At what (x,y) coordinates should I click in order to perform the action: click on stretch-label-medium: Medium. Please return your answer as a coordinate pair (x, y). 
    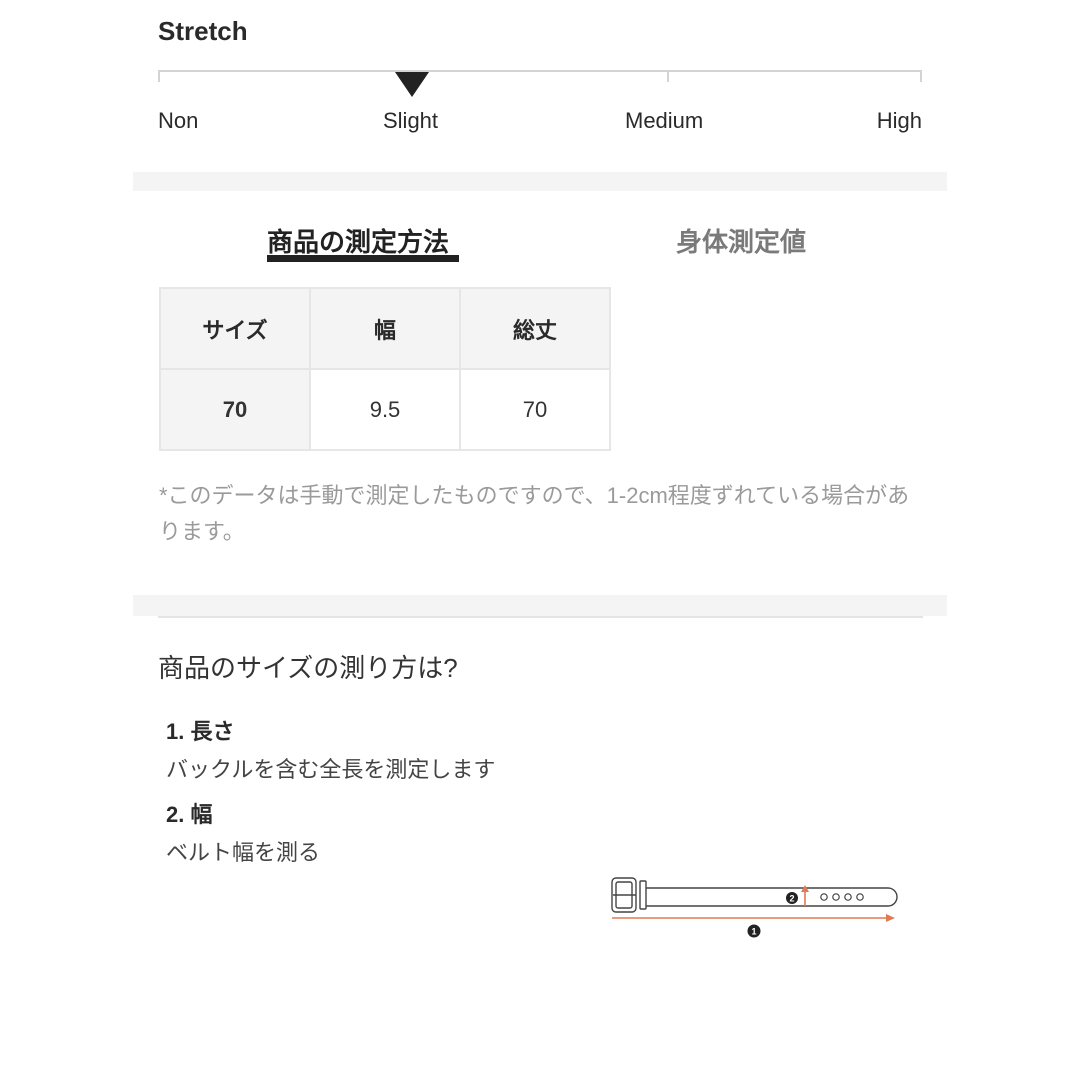
    Looking at the image, I should click on (664, 120).